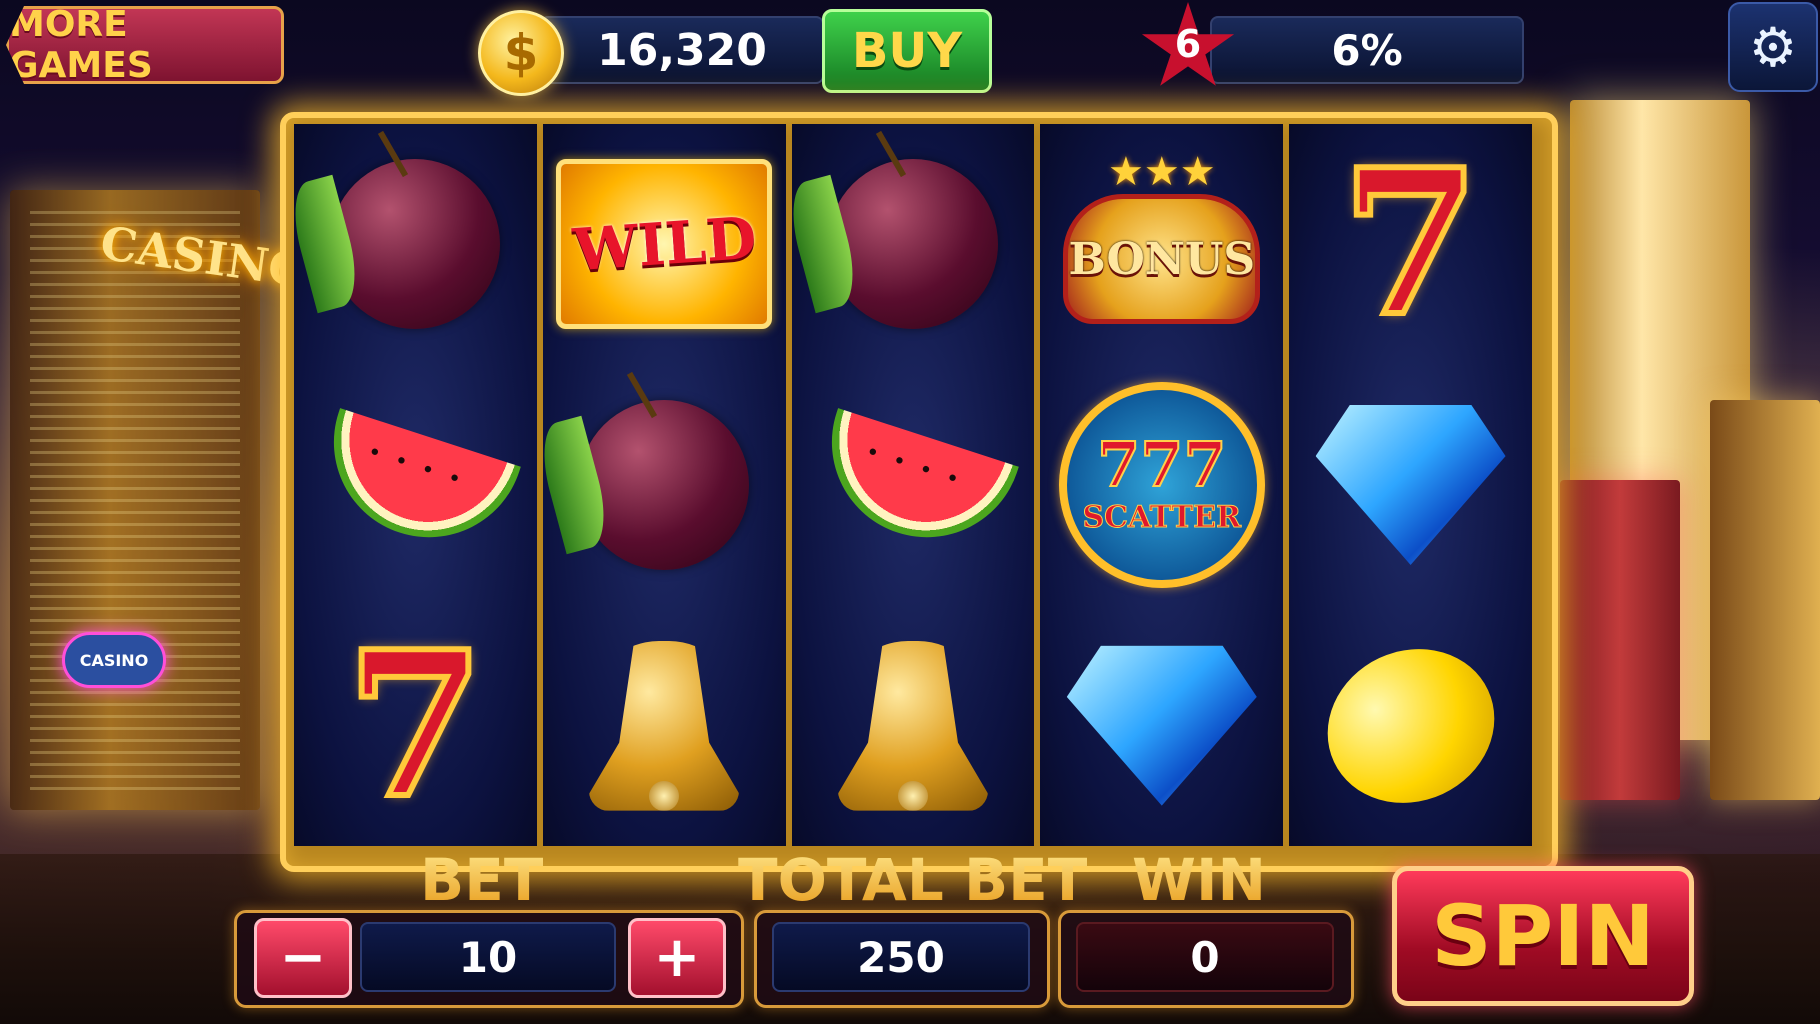  I want to click on settings-button: ⚙, so click(1773, 47).